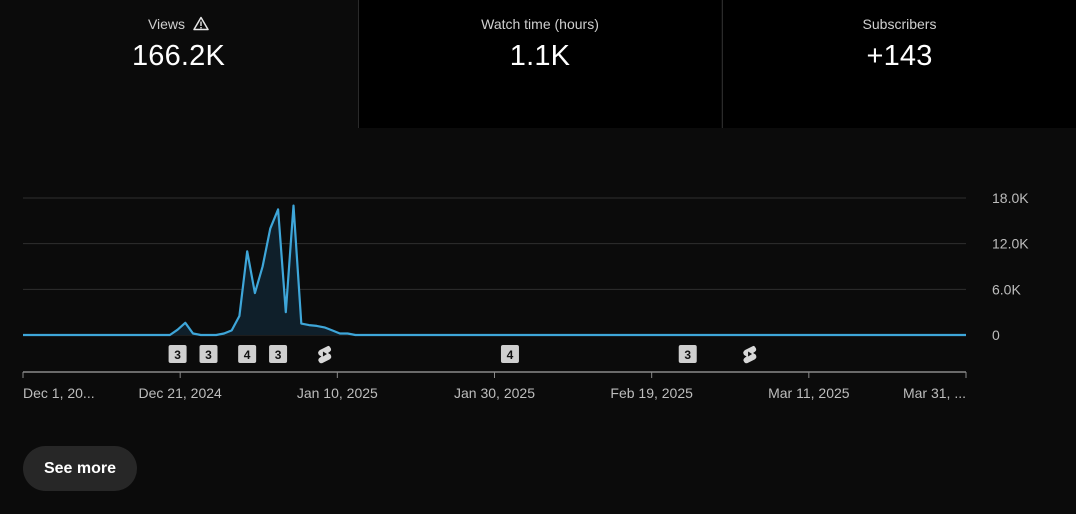 This screenshot has height=514, width=1076. What do you see at coordinates (1010, 198) in the screenshot?
I see `y-tick-label: 18.0K` at bounding box center [1010, 198].